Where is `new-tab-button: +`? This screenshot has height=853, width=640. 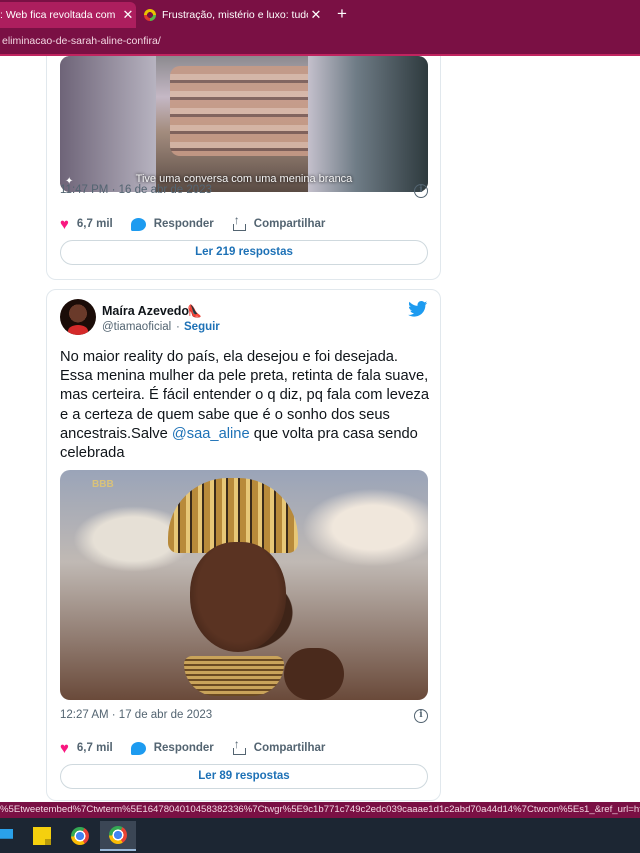 new-tab-button: + is located at coordinates (342, 14).